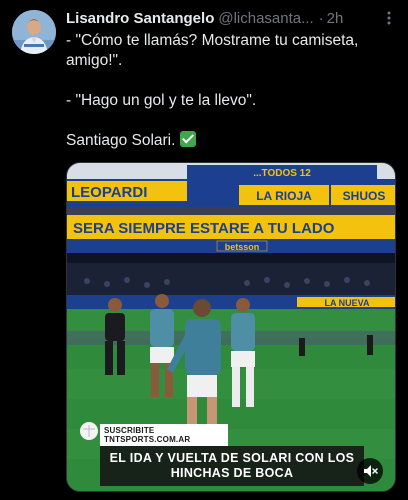 The image size is (408, 500). What do you see at coordinates (204, 228) in the screenshot?
I see `banner-row2: SERA SIEMPRE ESTARE A TU LADO` at bounding box center [204, 228].